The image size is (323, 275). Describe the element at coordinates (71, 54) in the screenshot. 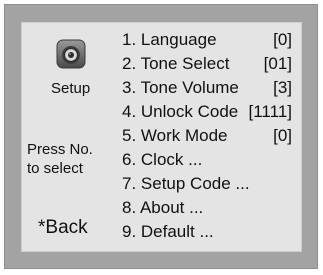

I see `gear-icon` at that location.